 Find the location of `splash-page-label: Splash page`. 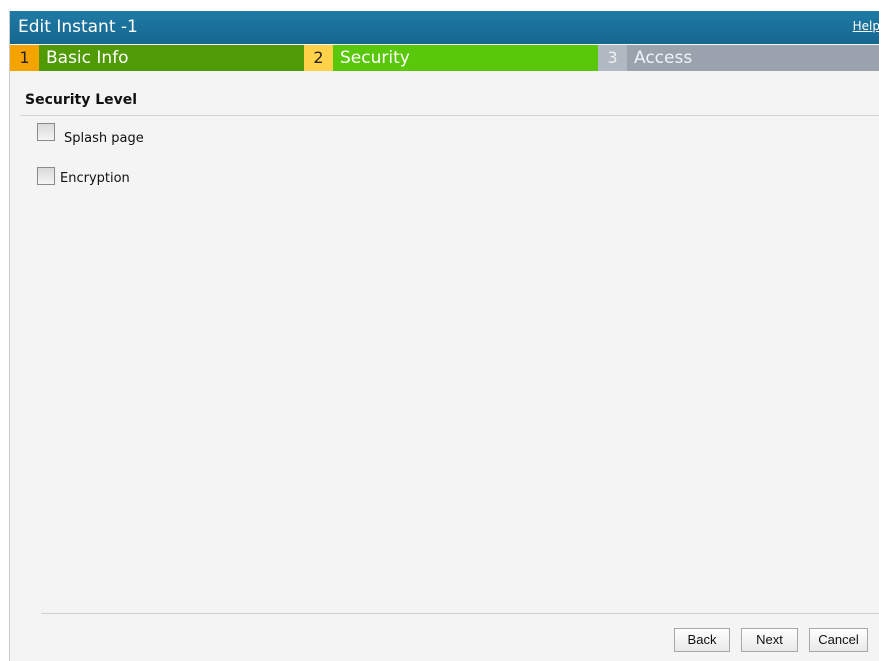

splash-page-label: Splash page is located at coordinates (104, 138).